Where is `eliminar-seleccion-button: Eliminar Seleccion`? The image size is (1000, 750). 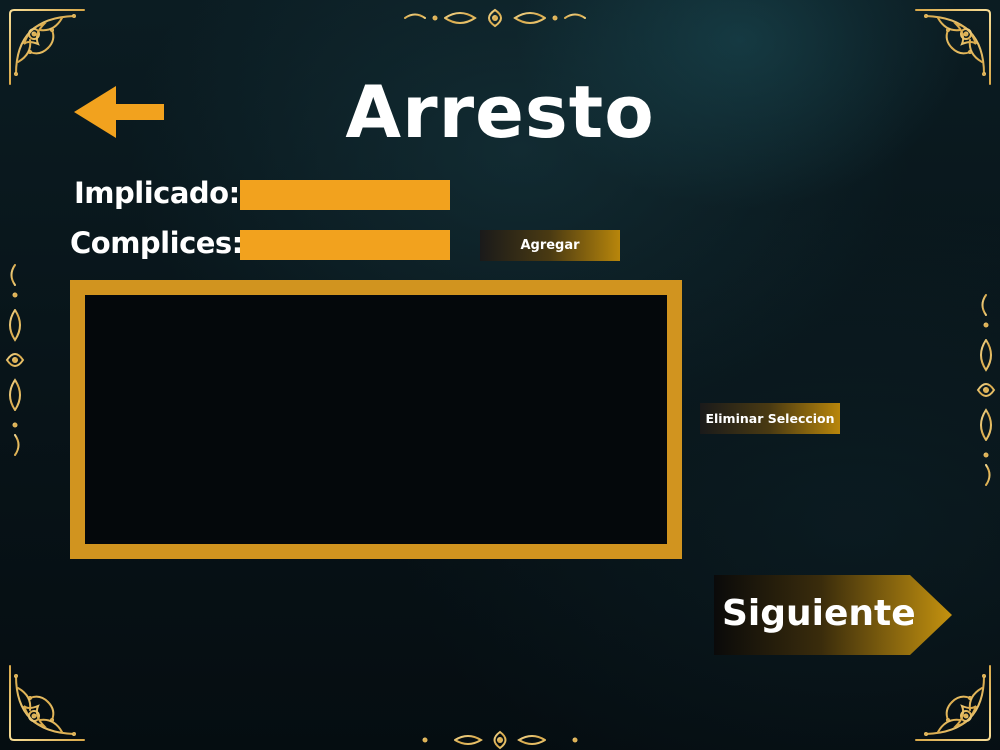
eliminar-seleccion-button: Eliminar Seleccion is located at coordinates (770, 418).